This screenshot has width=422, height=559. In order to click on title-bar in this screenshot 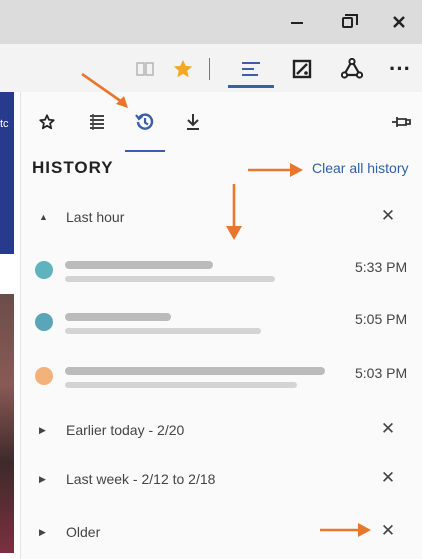, I will do `click(211, 22)`.